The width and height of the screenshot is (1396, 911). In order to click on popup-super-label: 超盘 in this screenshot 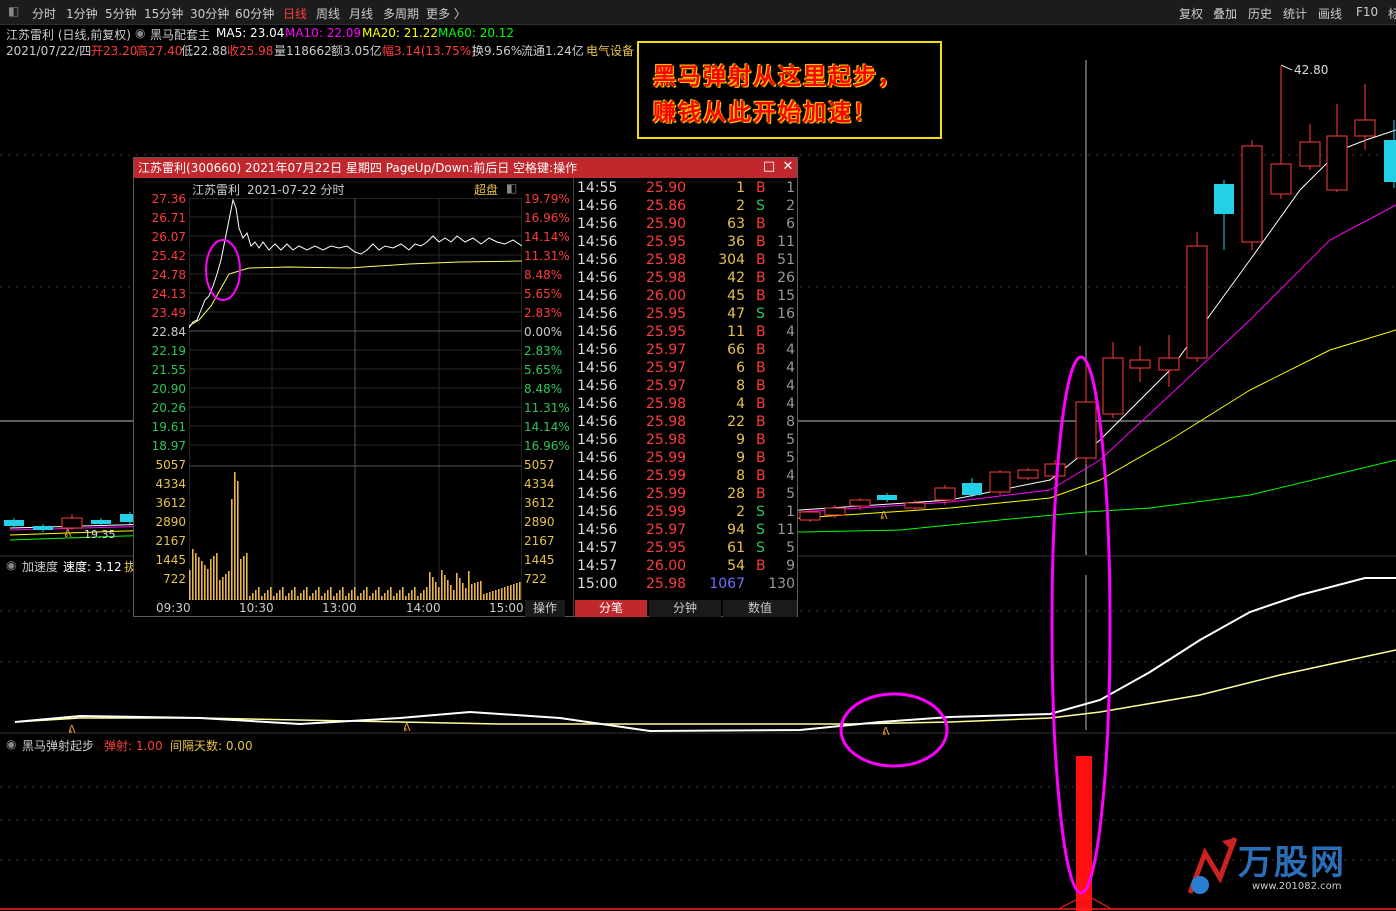, I will do `click(486, 189)`.